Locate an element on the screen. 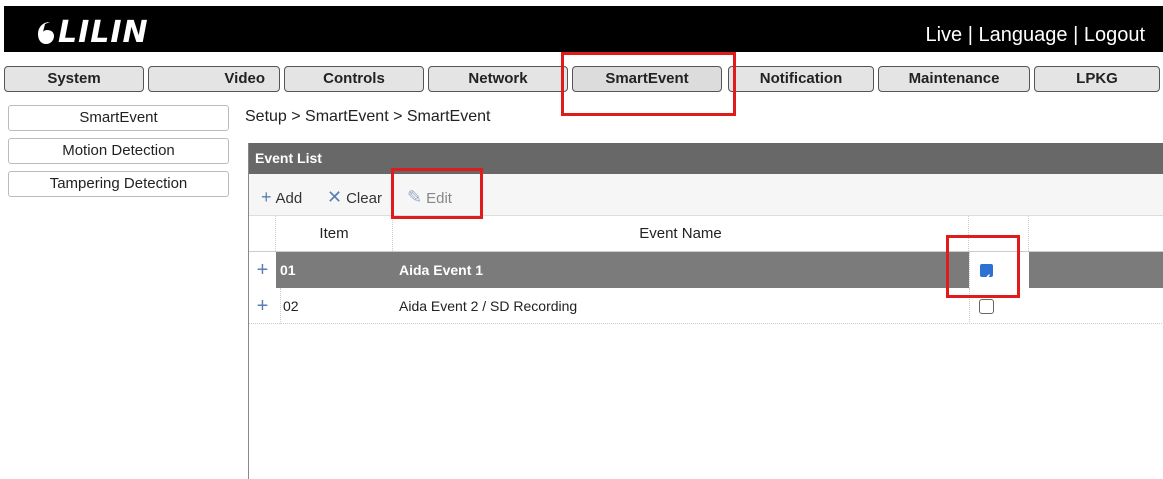 The width and height of the screenshot is (1163, 479). logout-link: Logout is located at coordinates (1114, 35).